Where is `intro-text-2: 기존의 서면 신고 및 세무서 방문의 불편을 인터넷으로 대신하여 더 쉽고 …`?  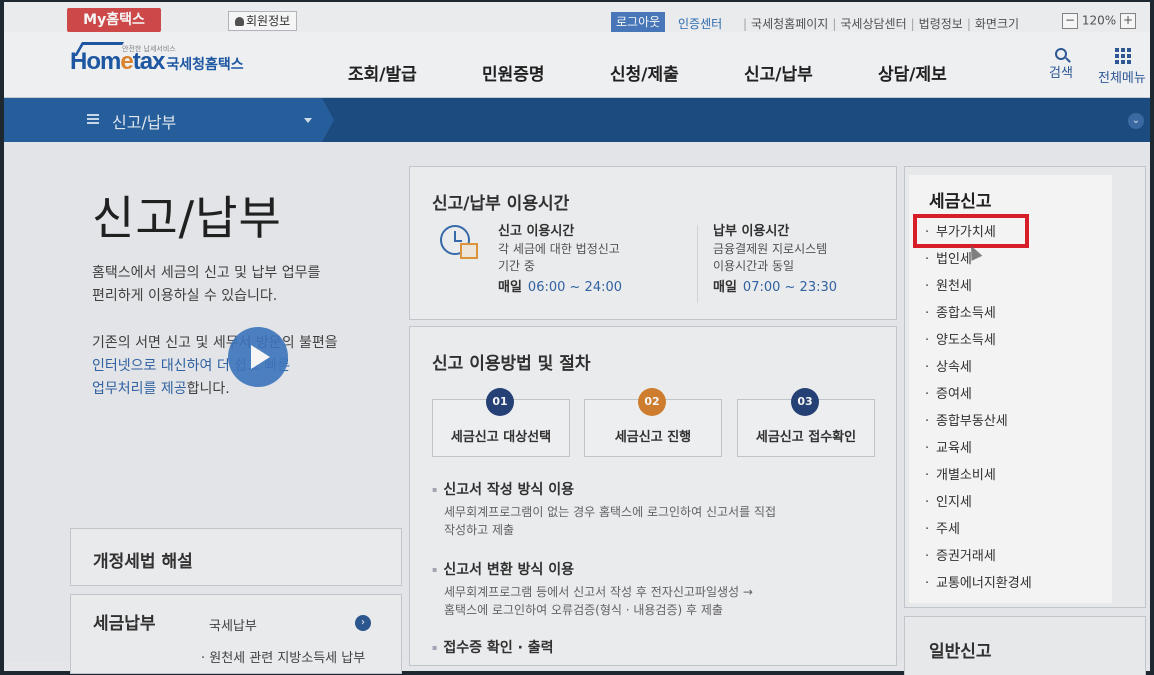 intro-text-2: 기존의 서면 신고 및 세무서 방문의 불편을 인터넷으로 대신하여 더 쉽고 … is located at coordinates (215, 366).